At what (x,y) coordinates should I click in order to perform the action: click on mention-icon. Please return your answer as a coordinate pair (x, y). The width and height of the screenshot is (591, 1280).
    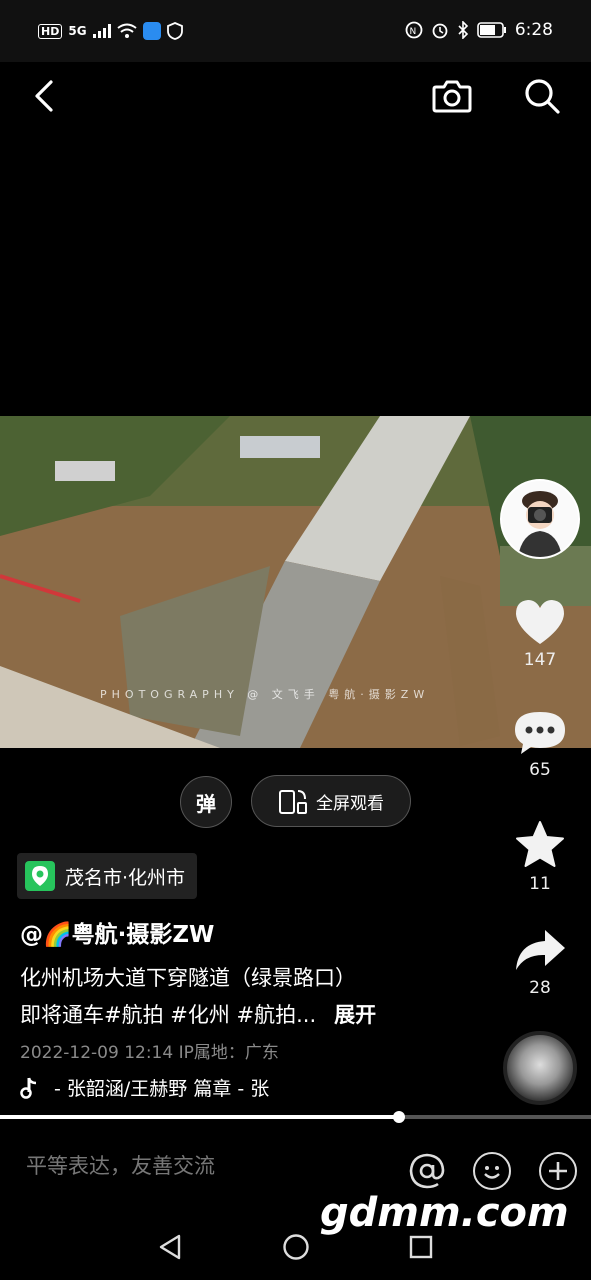
    Looking at the image, I should click on (427, 1171).